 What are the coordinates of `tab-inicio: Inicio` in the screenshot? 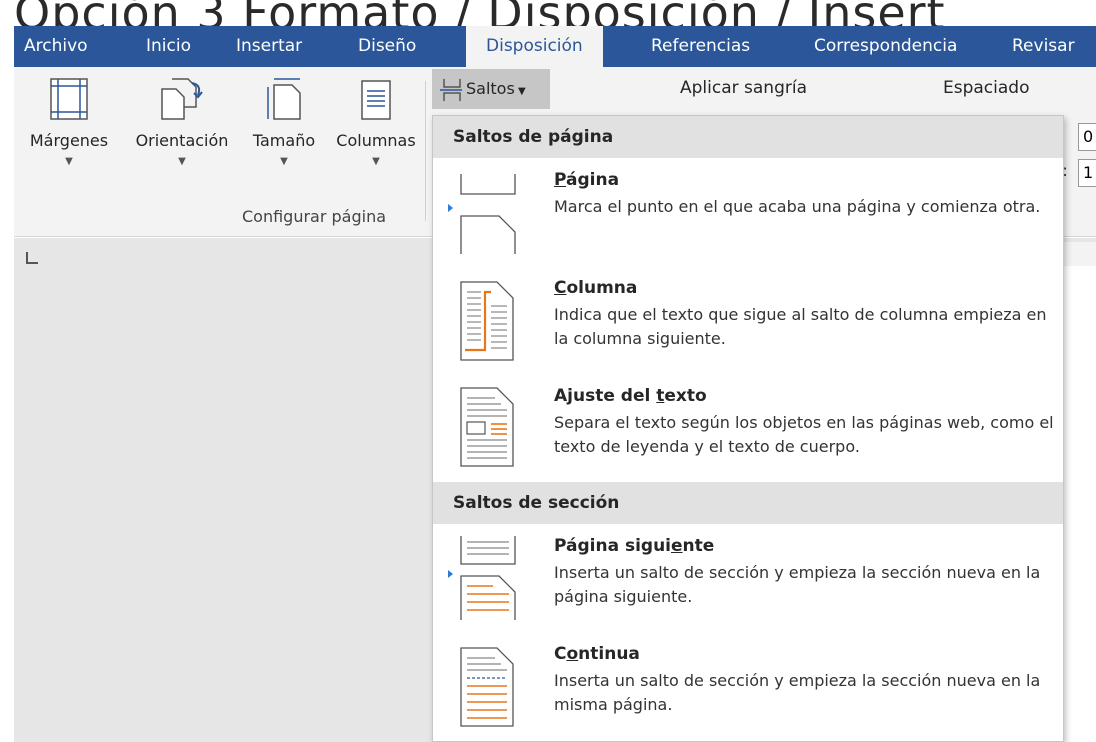 It's located at (168, 46).